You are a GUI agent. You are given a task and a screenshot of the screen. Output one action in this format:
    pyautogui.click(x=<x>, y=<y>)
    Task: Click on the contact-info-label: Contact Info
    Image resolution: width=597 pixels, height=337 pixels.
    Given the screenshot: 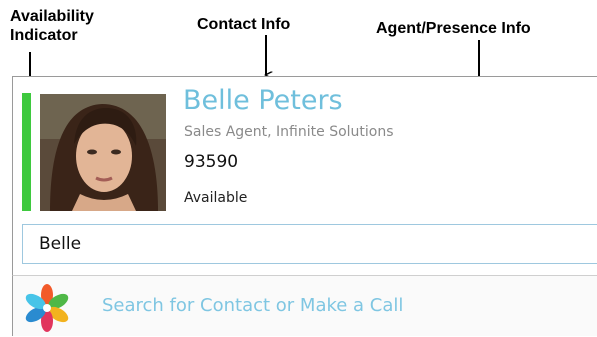 What is the action you would take?
    pyautogui.click(x=244, y=24)
    